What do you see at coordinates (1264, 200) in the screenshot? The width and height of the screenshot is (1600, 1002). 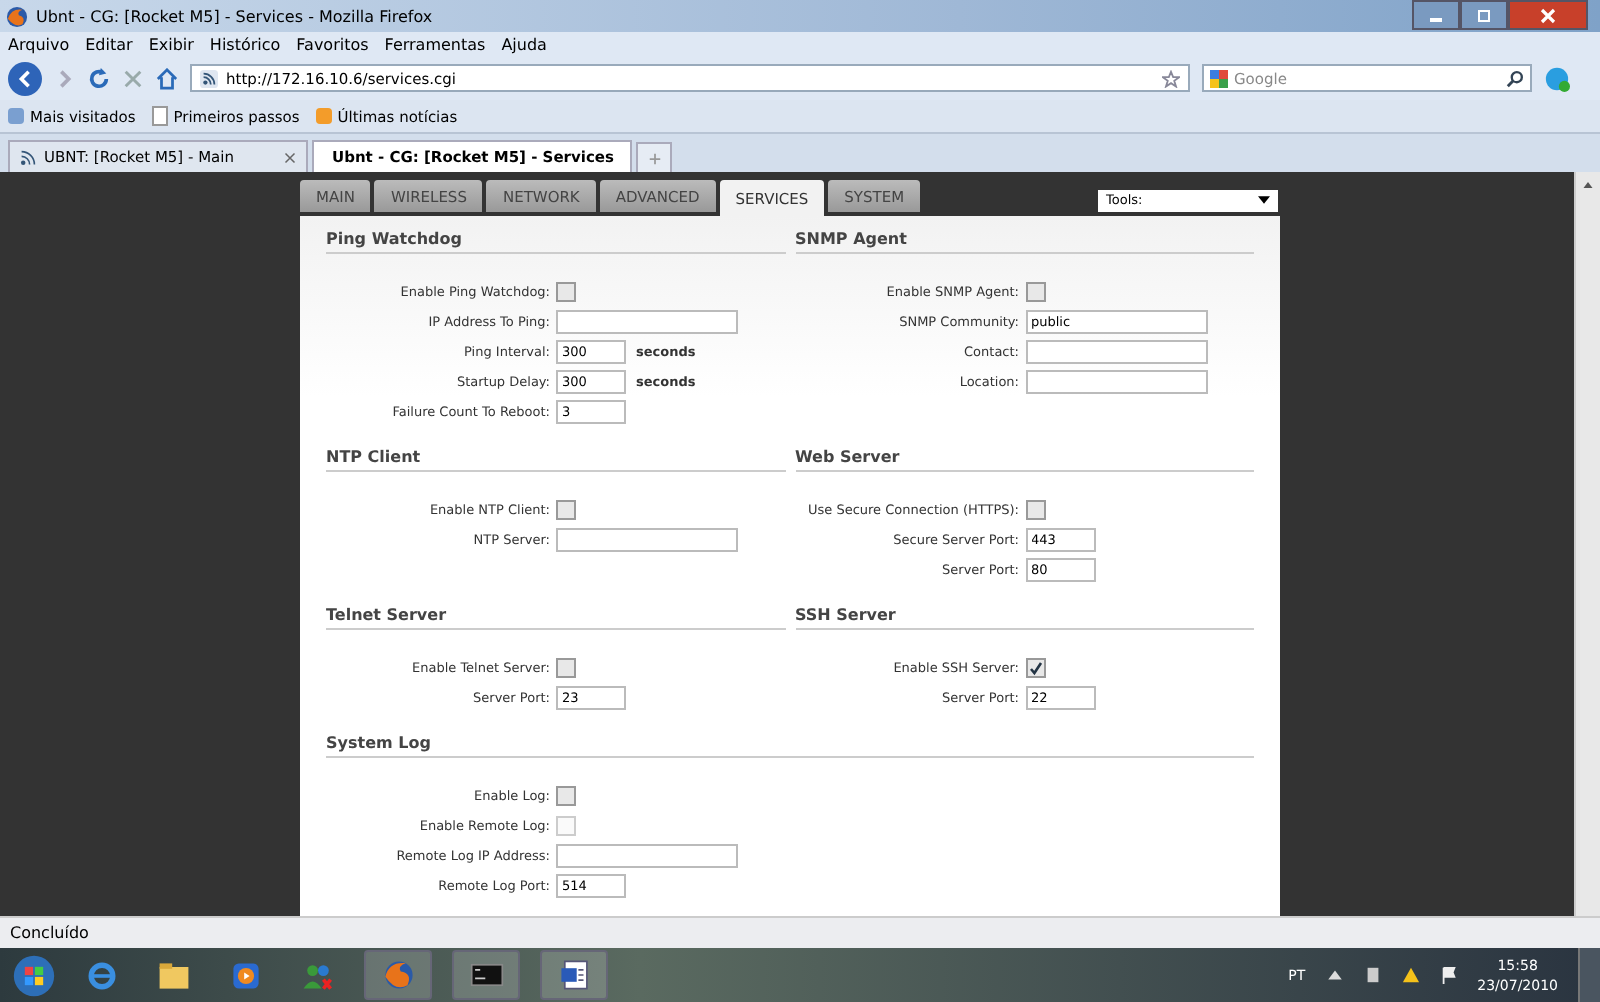 I see `dropdown-caret-icon` at bounding box center [1264, 200].